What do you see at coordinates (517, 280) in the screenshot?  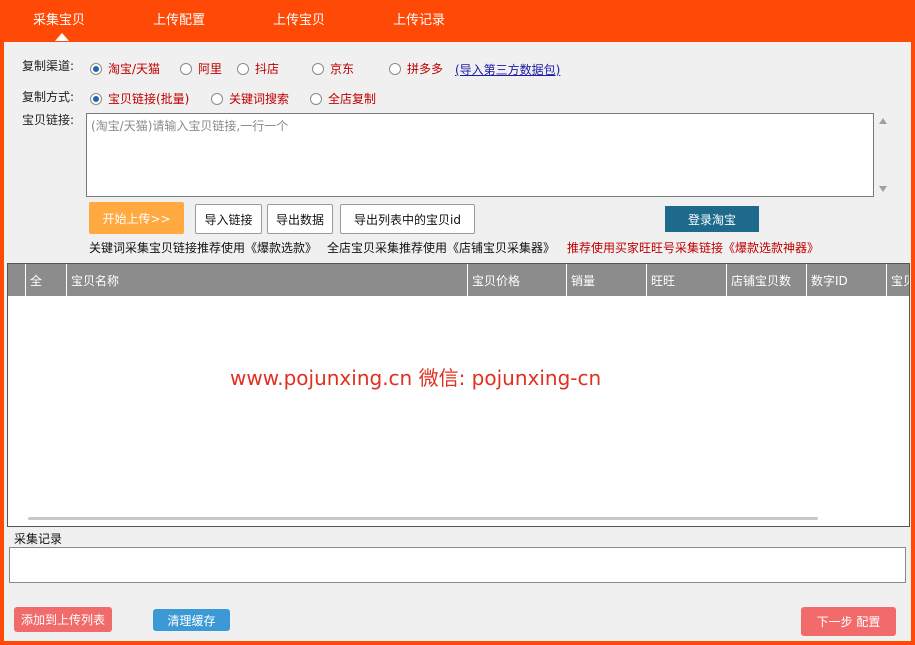 I see `col-item-price: 宝贝价格` at bounding box center [517, 280].